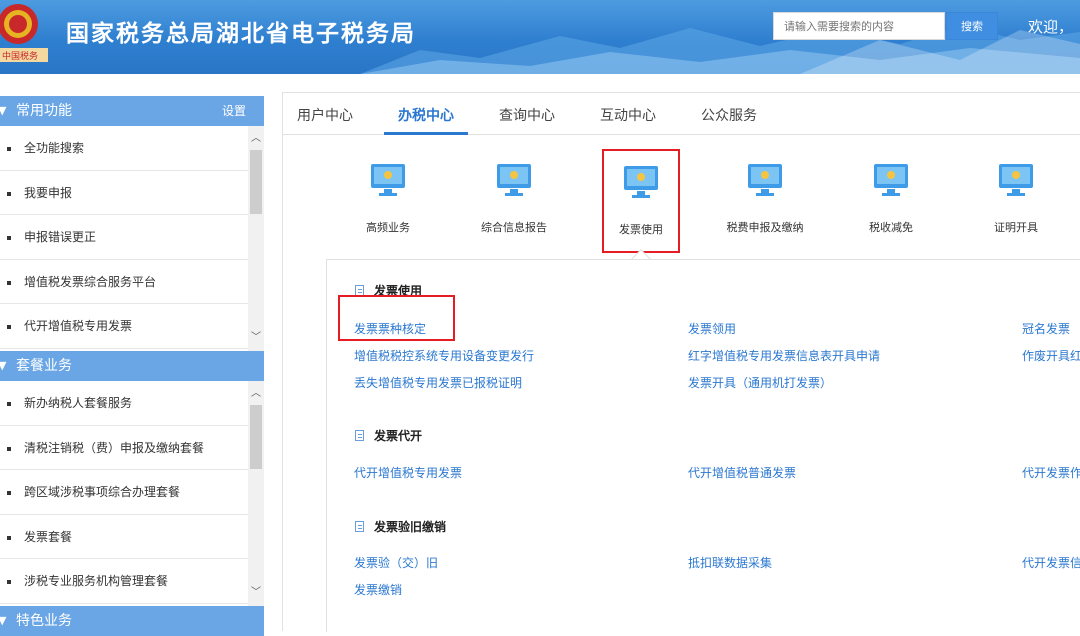 The width and height of the screenshot is (1080, 636). Describe the element at coordinates (641, 229) in the screenshot. I see `category-label: 发票使用` at that location.